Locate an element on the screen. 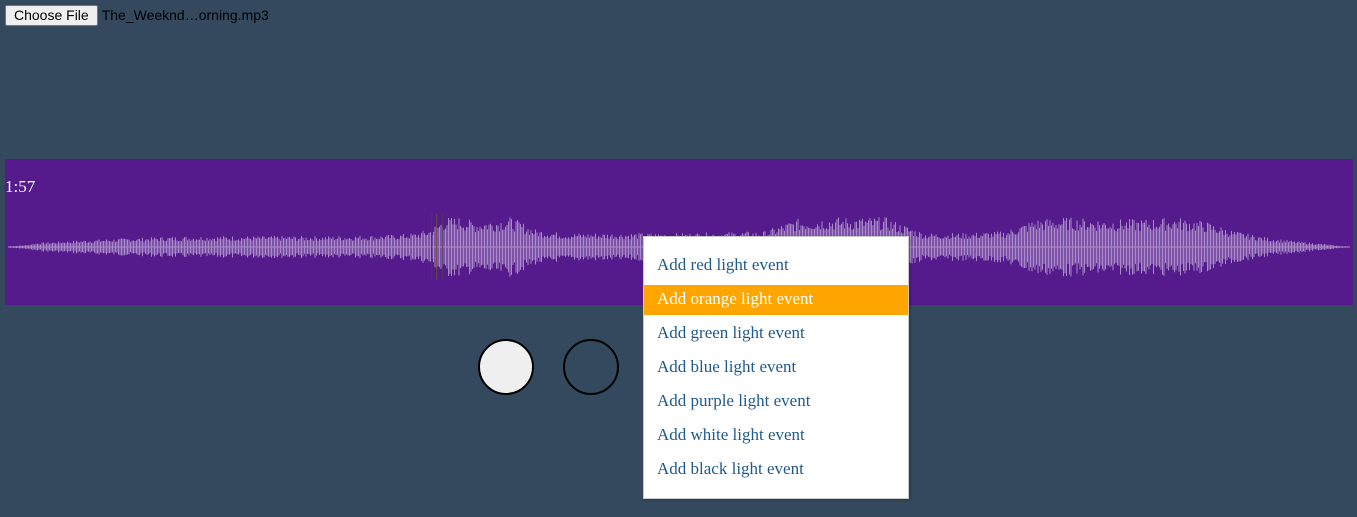 The height and width of the screenshot is (517, 1357). menu-item-add-orange-light: Add orange light event is located at coordinates (776, 300).